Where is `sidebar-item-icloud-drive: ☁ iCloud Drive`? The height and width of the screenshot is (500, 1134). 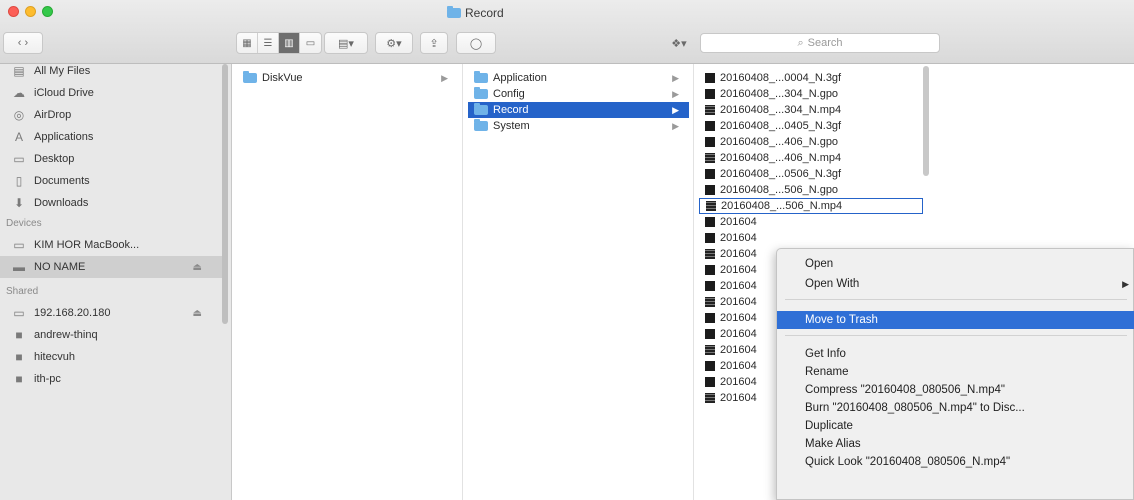 sidebar-item-icloud-drive: ☁ iCloud Drive is located at coordinates (111, 93).